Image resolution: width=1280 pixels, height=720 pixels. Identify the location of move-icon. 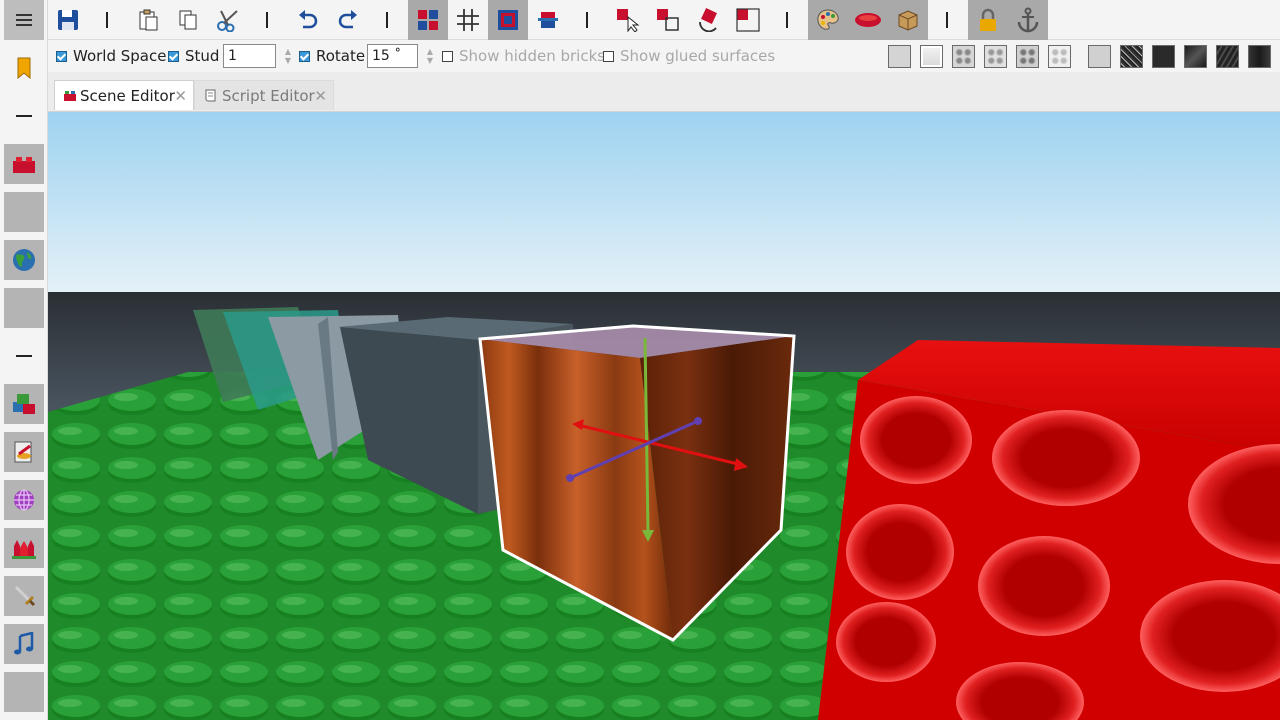
(548, 20).